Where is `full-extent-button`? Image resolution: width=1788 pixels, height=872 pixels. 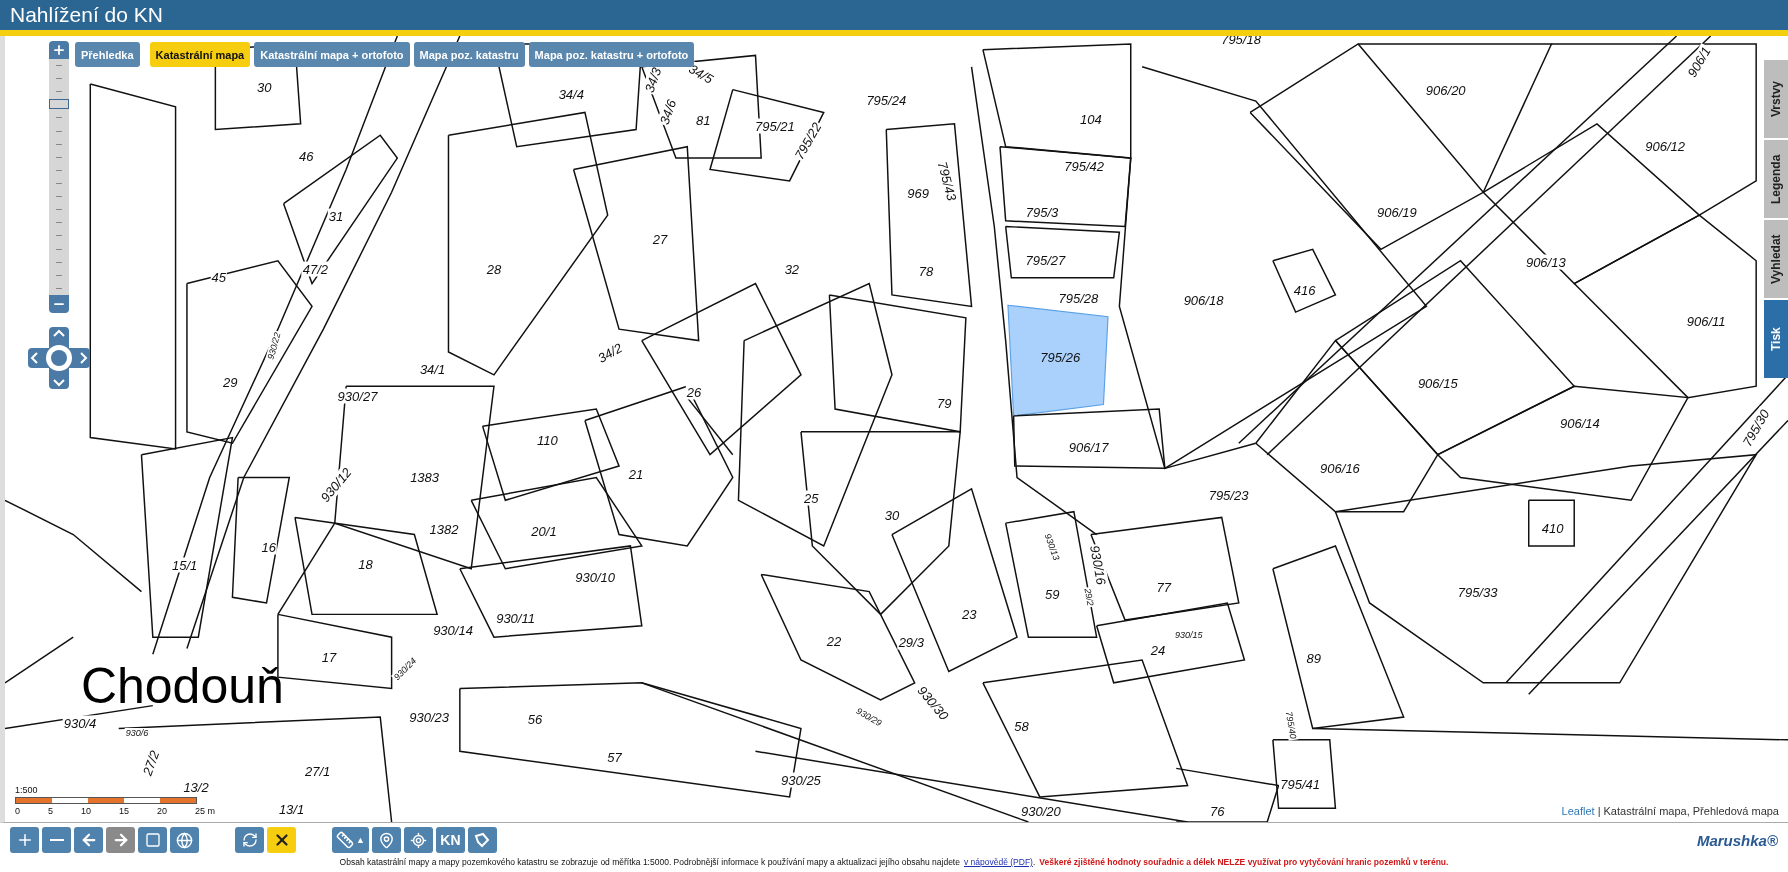 full-extent-button is located at coordinates (184, 840).